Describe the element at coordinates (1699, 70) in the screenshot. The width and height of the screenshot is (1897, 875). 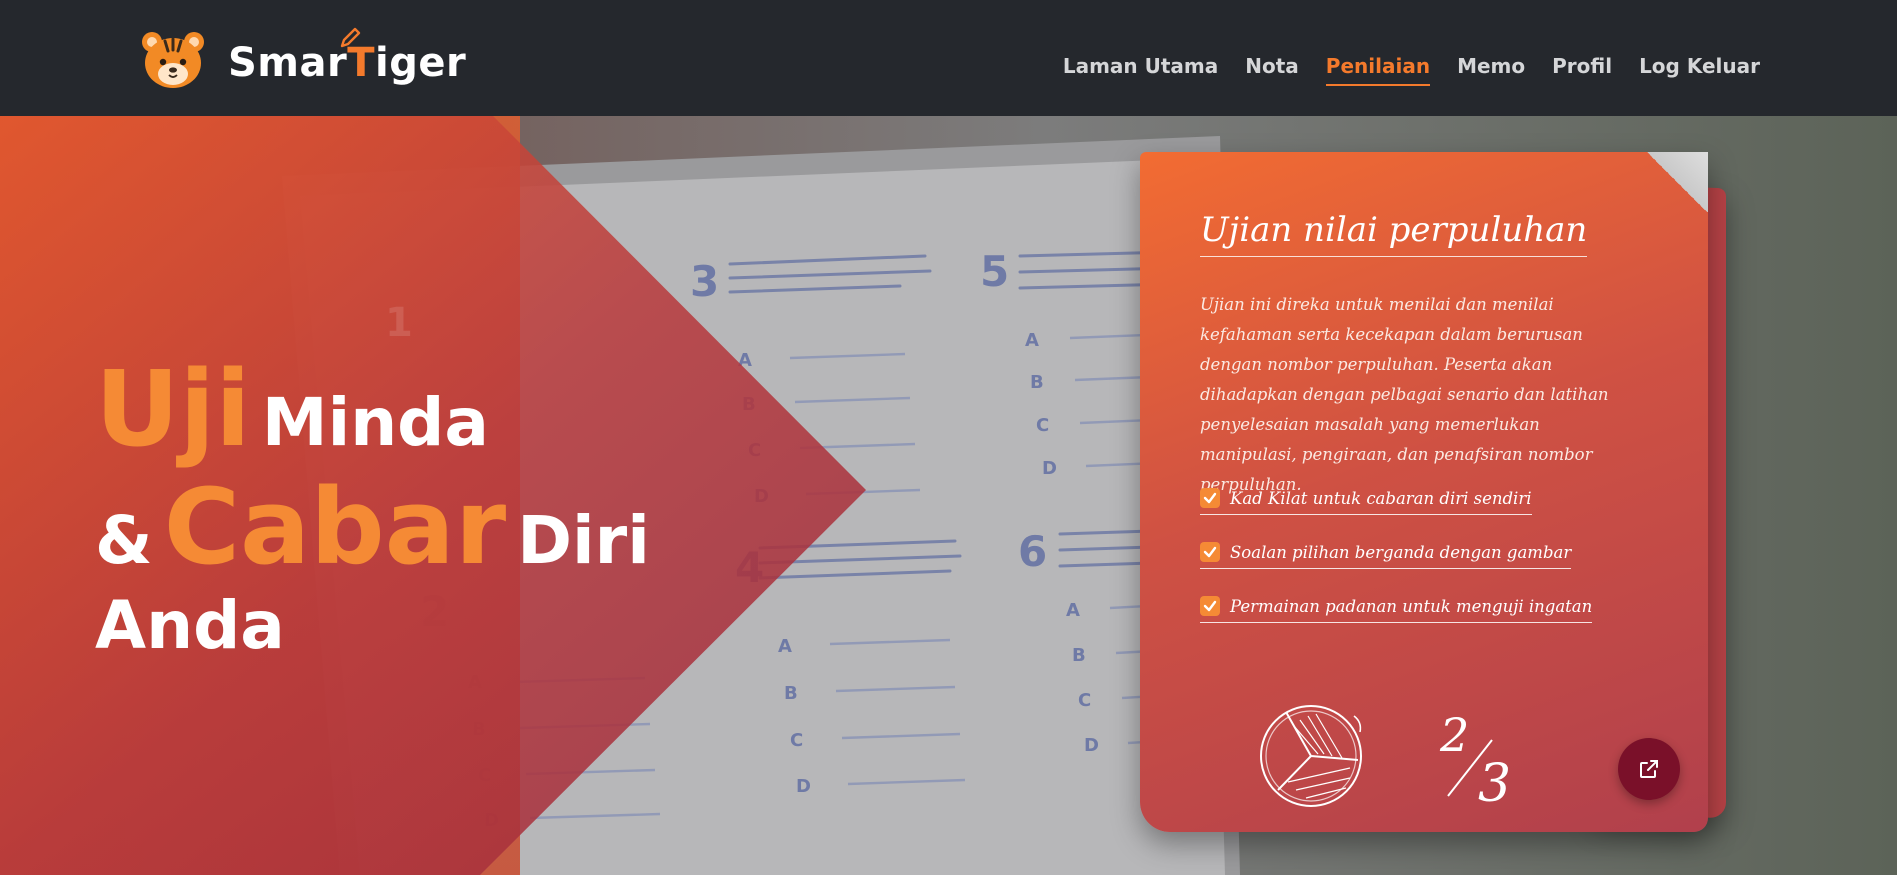
I see `nav-item-log-keluar: Log Keluar` at that location.